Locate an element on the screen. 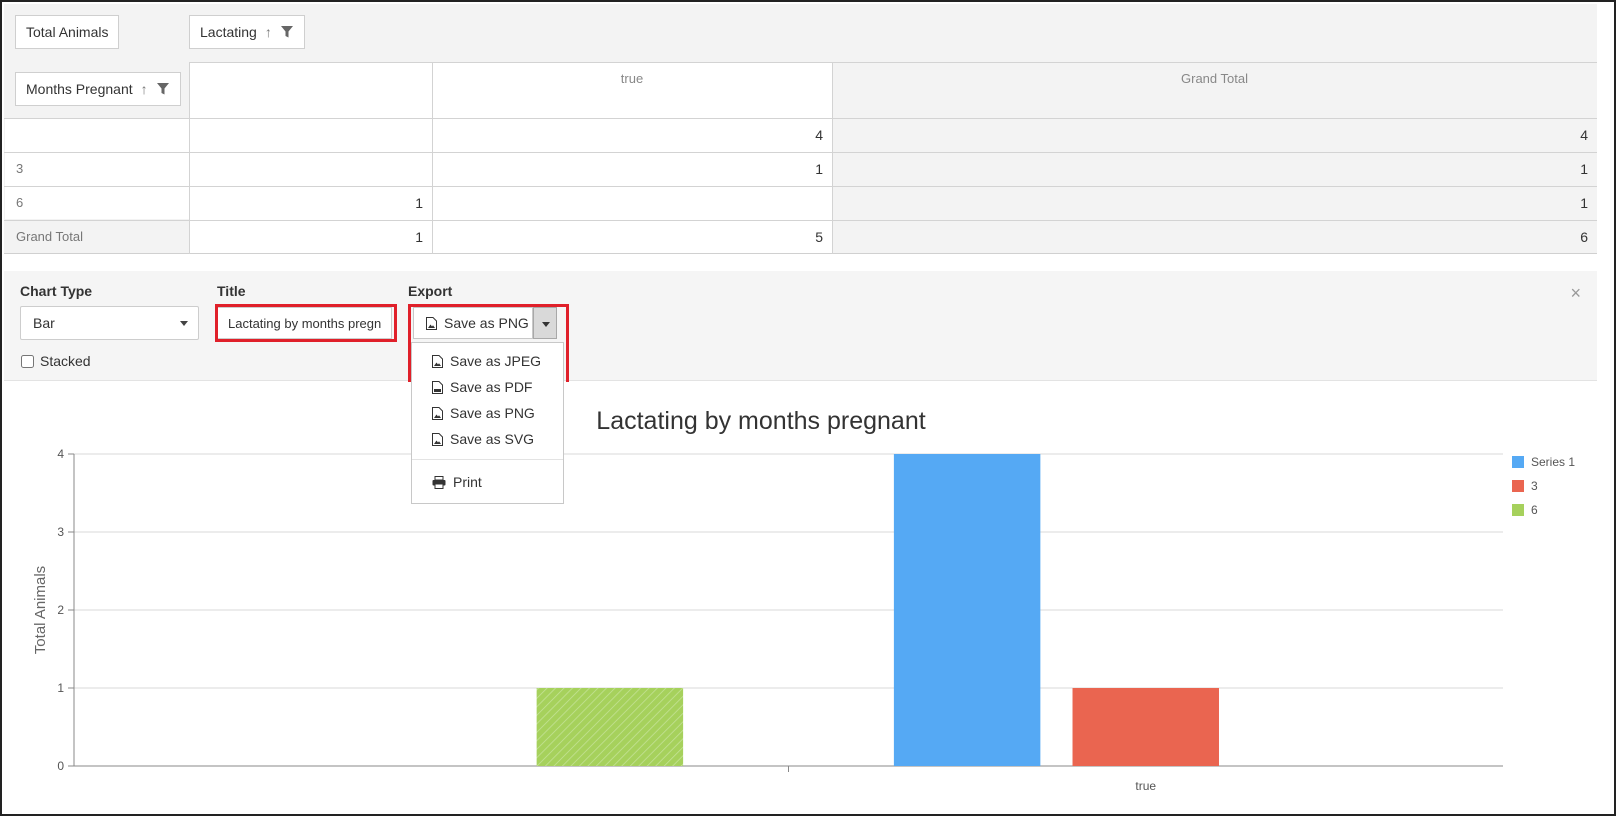  col-true-cells is located at coordinates (632, 157).